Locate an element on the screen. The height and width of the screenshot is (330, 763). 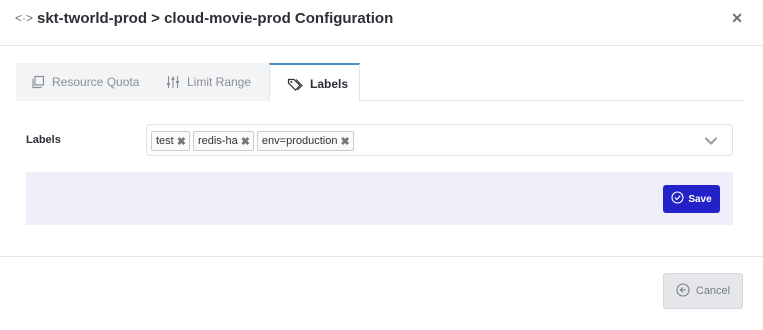
tab-bar: Resource Quota Limit Range Labels is located at coordinates (380, 82).